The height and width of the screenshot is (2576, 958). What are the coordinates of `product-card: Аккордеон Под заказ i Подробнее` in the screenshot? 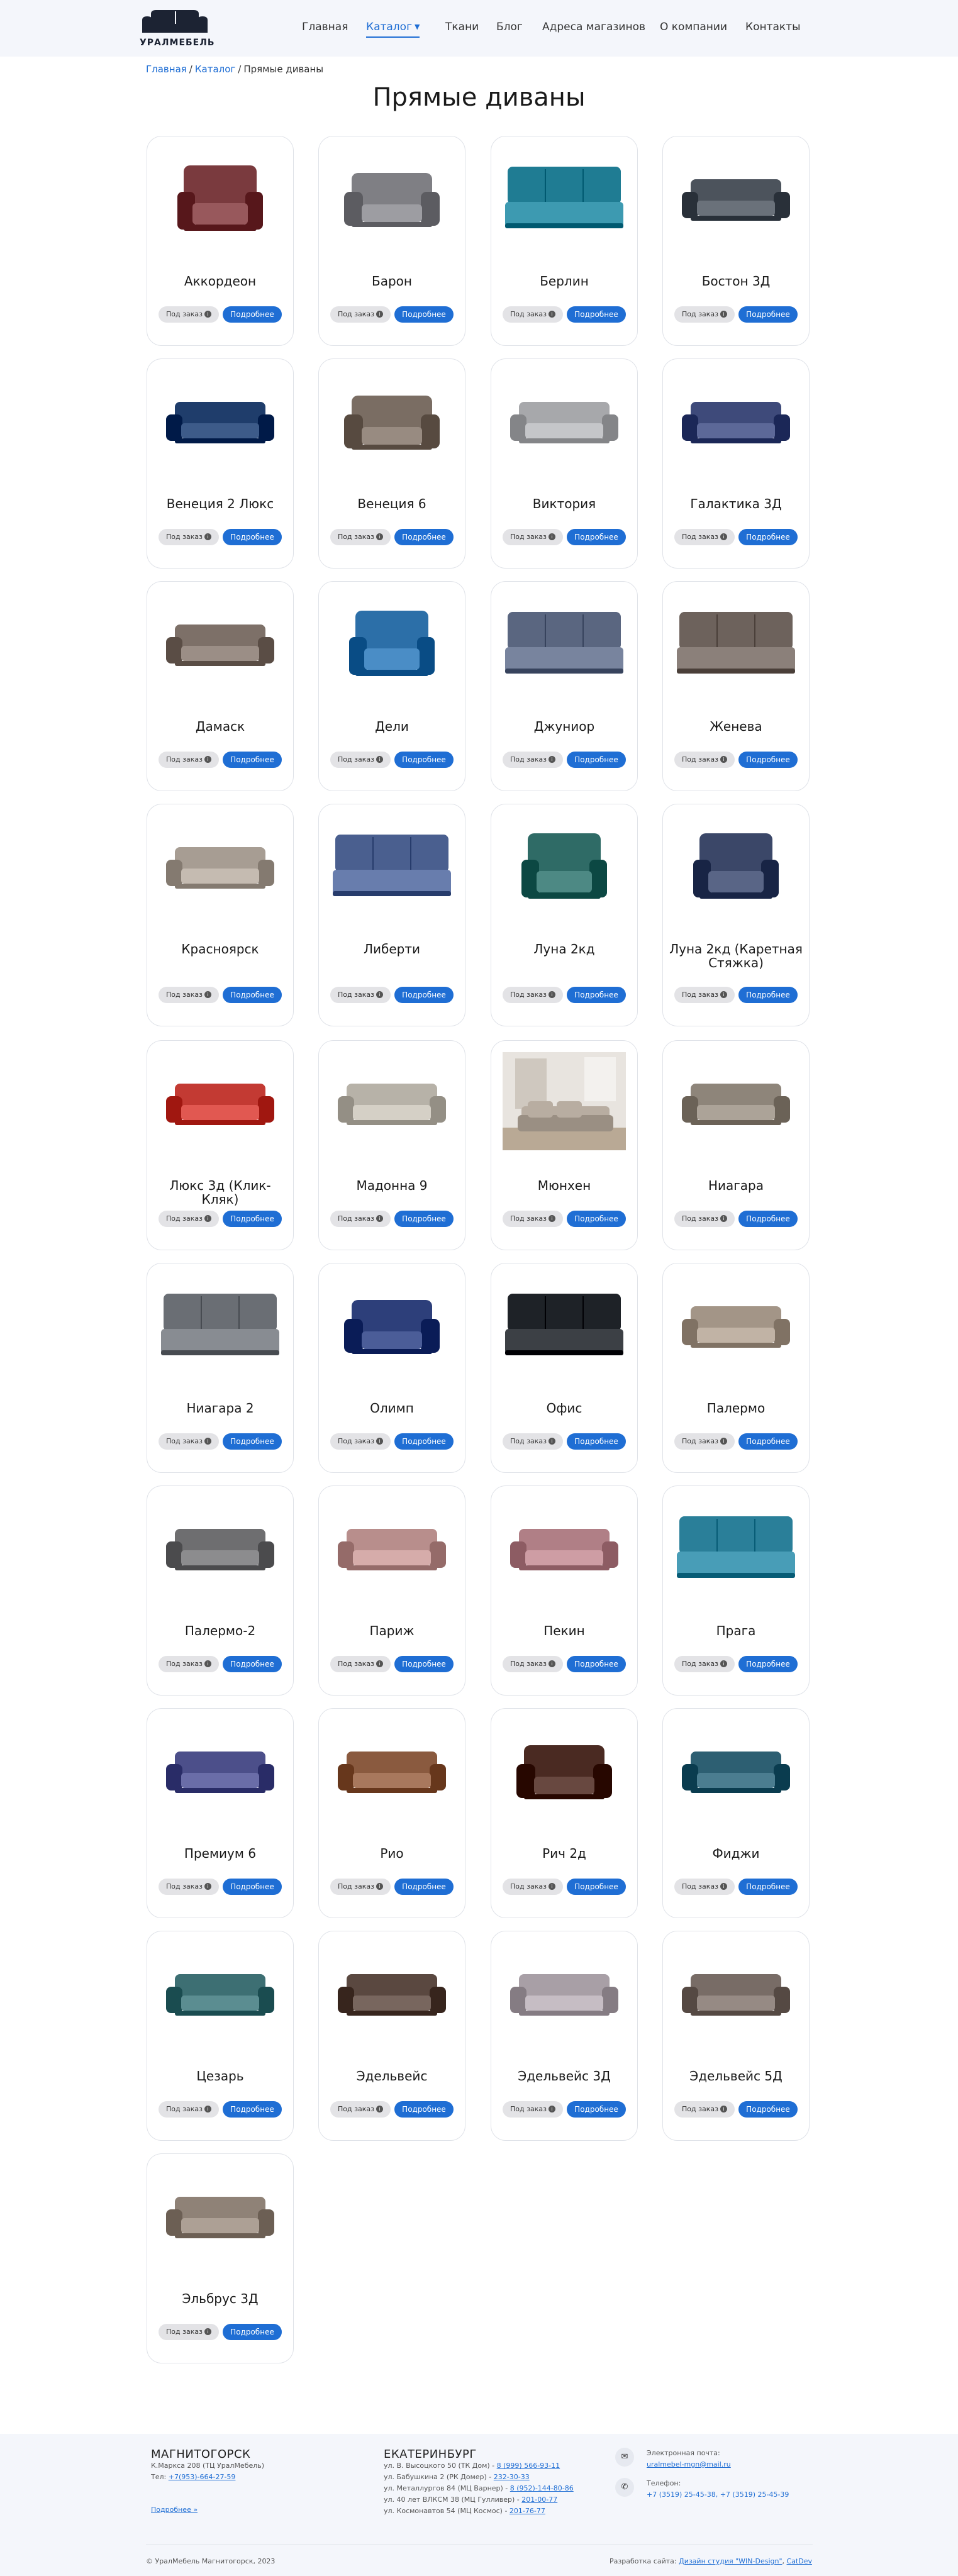 It's located at (220, 241).